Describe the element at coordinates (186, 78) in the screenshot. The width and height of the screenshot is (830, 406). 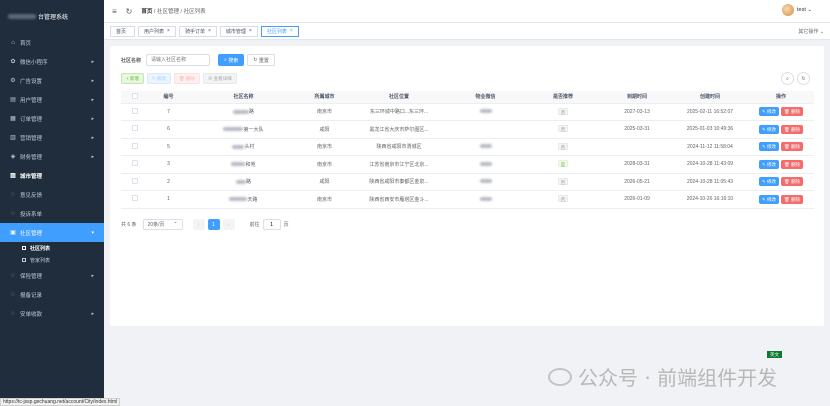
I see `delete-button: 🗑 删除` at that location.